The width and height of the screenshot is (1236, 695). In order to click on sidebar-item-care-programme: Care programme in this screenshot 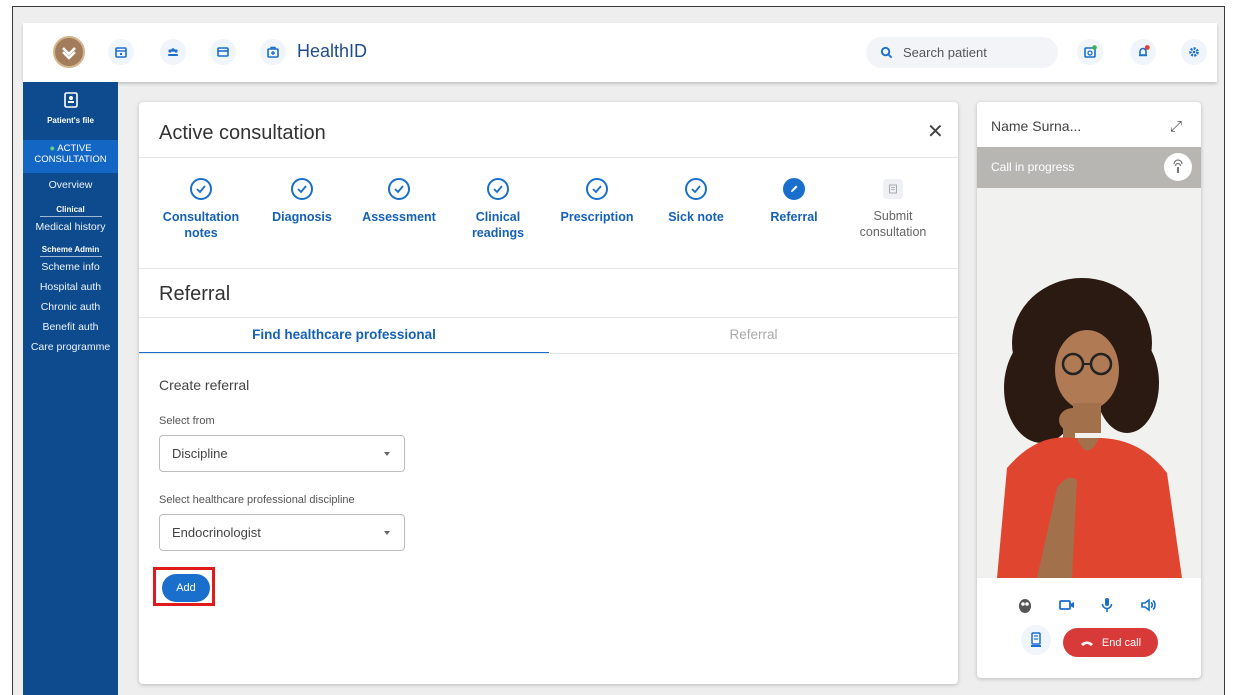, I will do `click(70, 347)`.